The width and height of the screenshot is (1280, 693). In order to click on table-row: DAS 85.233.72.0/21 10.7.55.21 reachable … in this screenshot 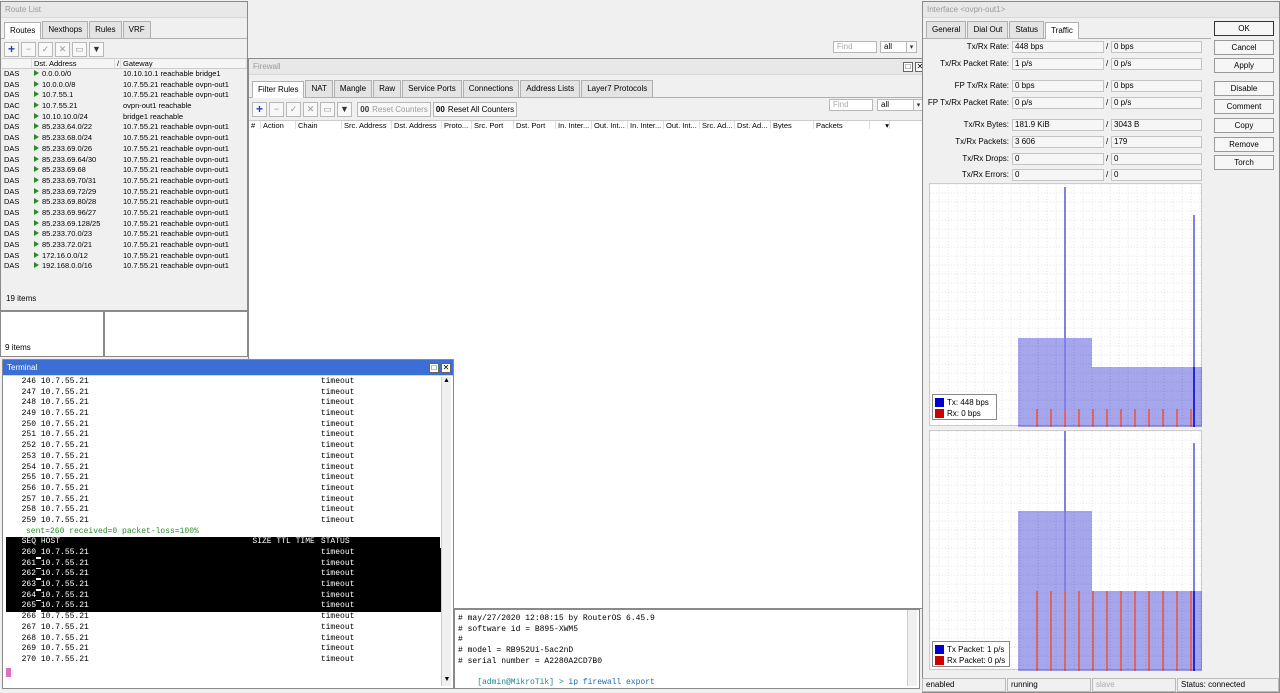, I will do `click(124, 245)`.